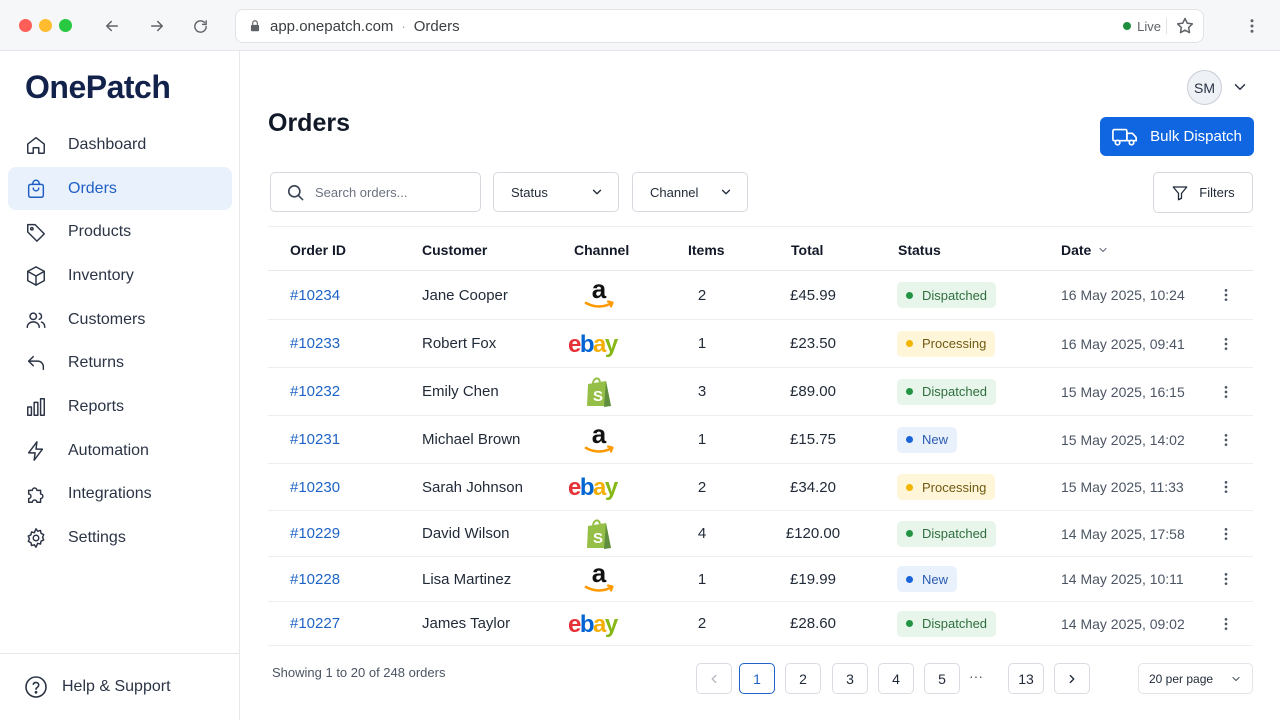 The width and height of the screenshot is (1280, 720). Describe the element at coordinates (120, 407) in the screenshot. I see `sidebar-item-reports: Reports` at that location.